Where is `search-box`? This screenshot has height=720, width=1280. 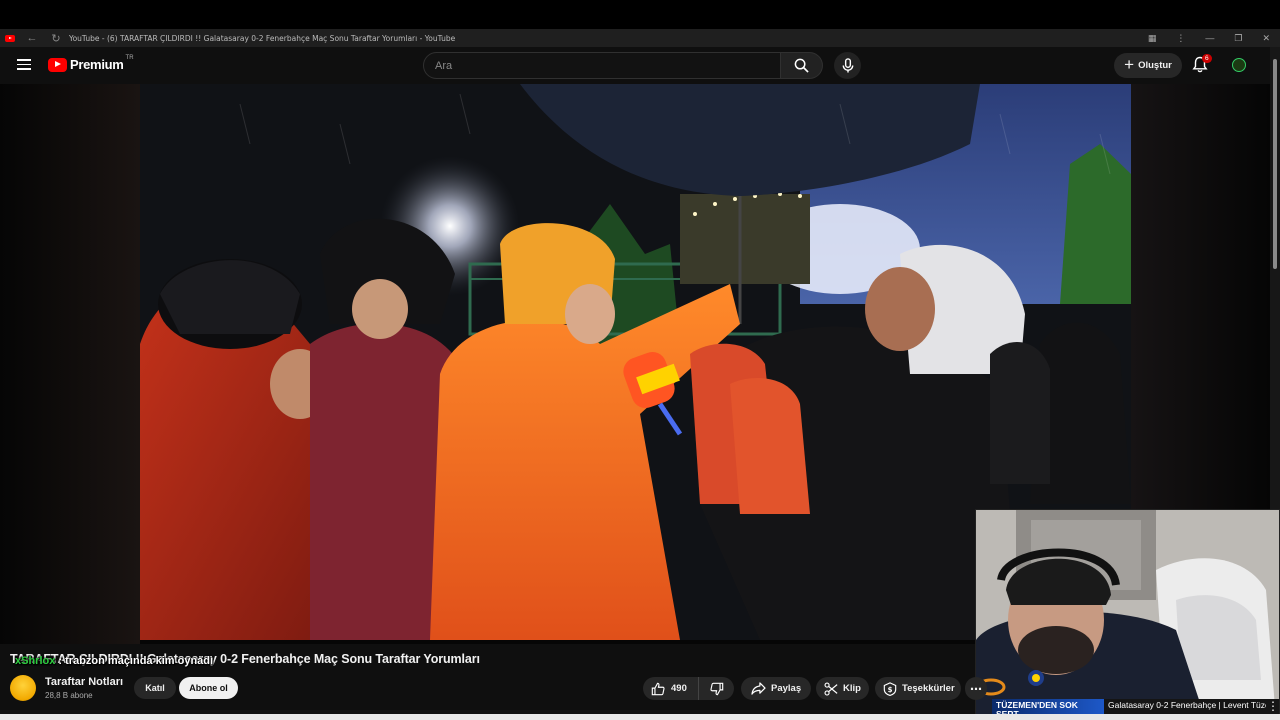 search-box is located at coordinates (623, 65).